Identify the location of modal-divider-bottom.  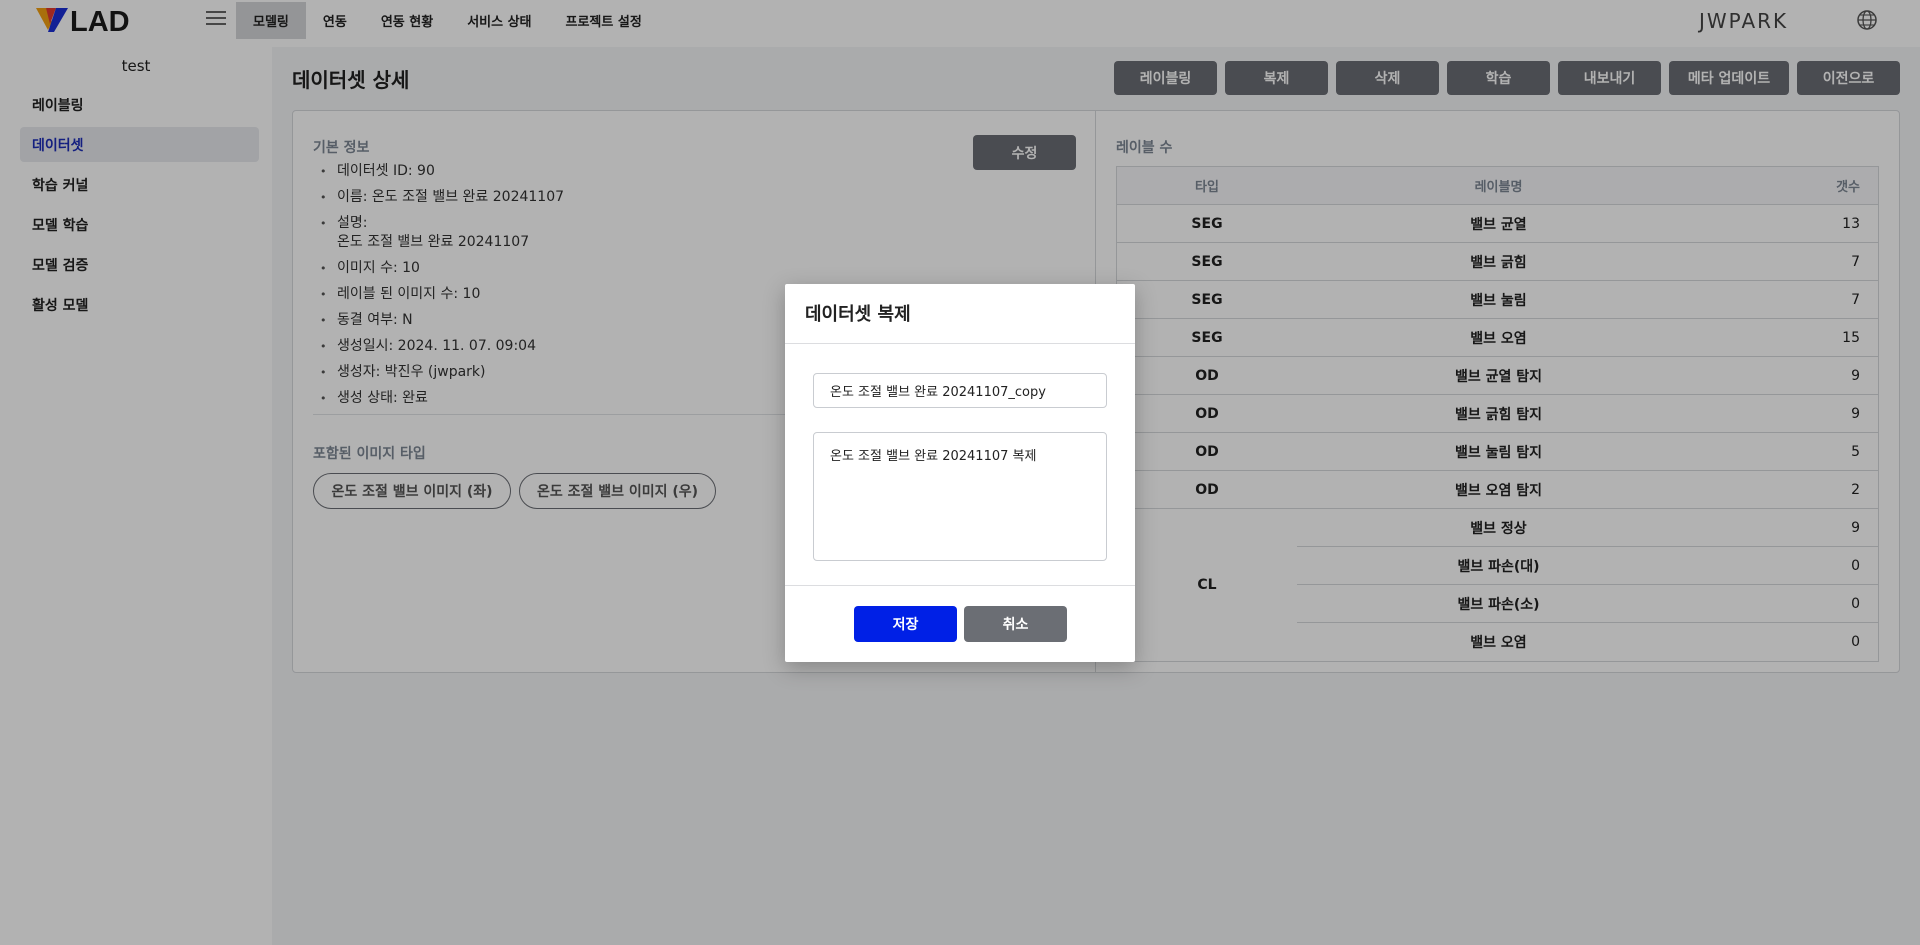
(960, 585).